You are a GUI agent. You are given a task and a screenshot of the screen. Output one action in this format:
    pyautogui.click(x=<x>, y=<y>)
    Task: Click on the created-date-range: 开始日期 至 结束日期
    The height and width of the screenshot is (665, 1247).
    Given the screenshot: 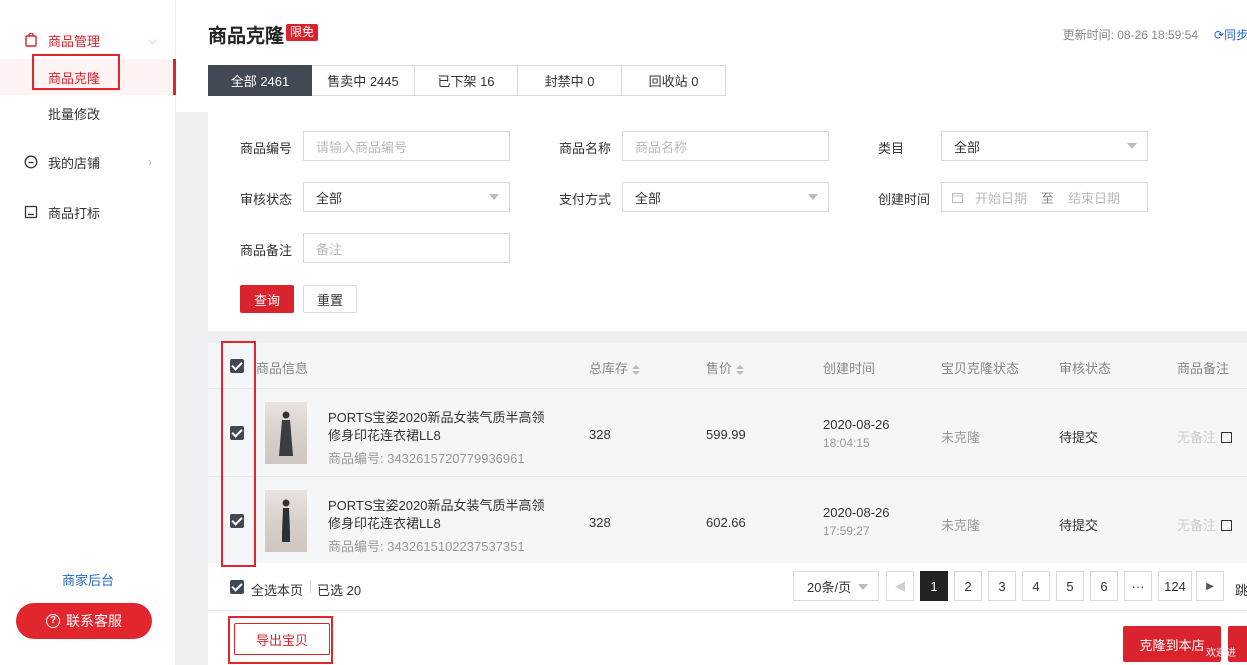 What is the action you would take?
    pyautogui.click(x=1044, y=197)
    